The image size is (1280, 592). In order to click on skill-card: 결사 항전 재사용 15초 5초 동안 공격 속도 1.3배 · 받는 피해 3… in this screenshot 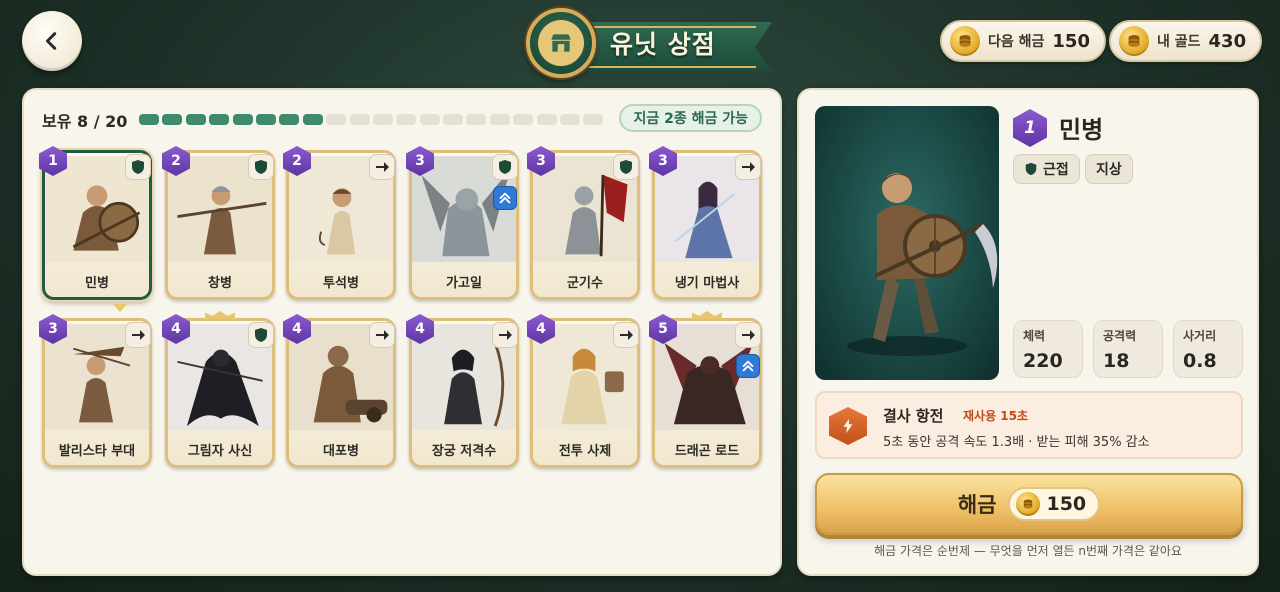, I will do `click(1029, 425)`.